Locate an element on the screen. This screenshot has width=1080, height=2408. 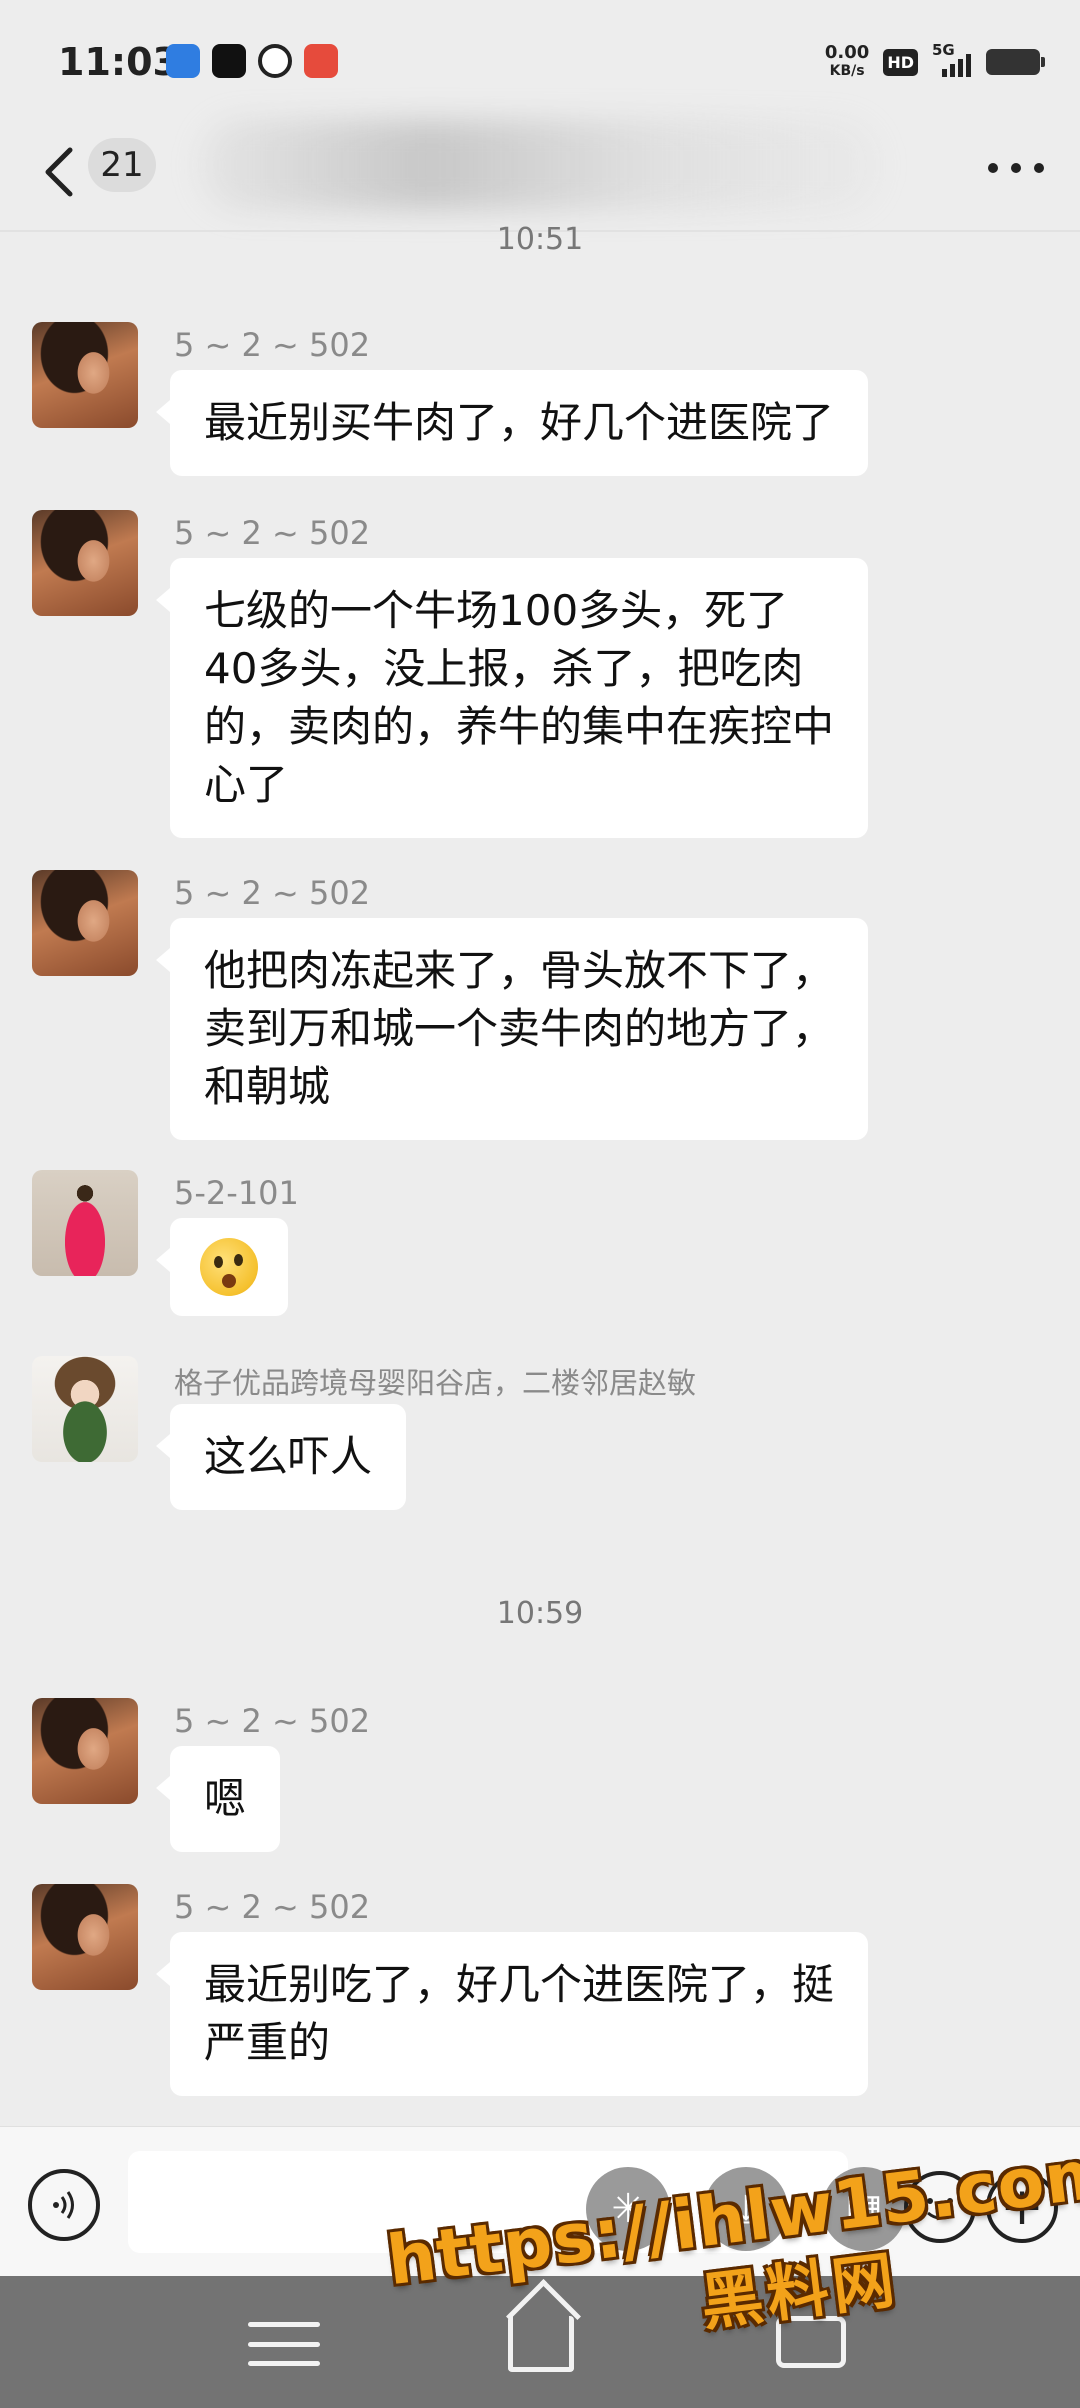
message-text-line: 最近别吃了，好几个进医院了，挺 is located at coordinates (519, 1984).